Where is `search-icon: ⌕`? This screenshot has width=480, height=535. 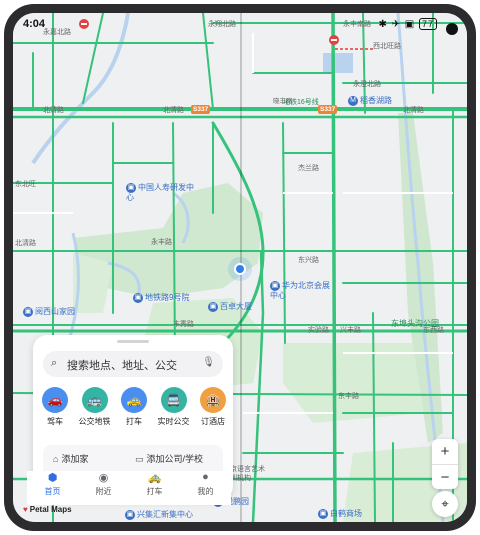 search-icon: ⌕ is located at coordinates (54, 363).